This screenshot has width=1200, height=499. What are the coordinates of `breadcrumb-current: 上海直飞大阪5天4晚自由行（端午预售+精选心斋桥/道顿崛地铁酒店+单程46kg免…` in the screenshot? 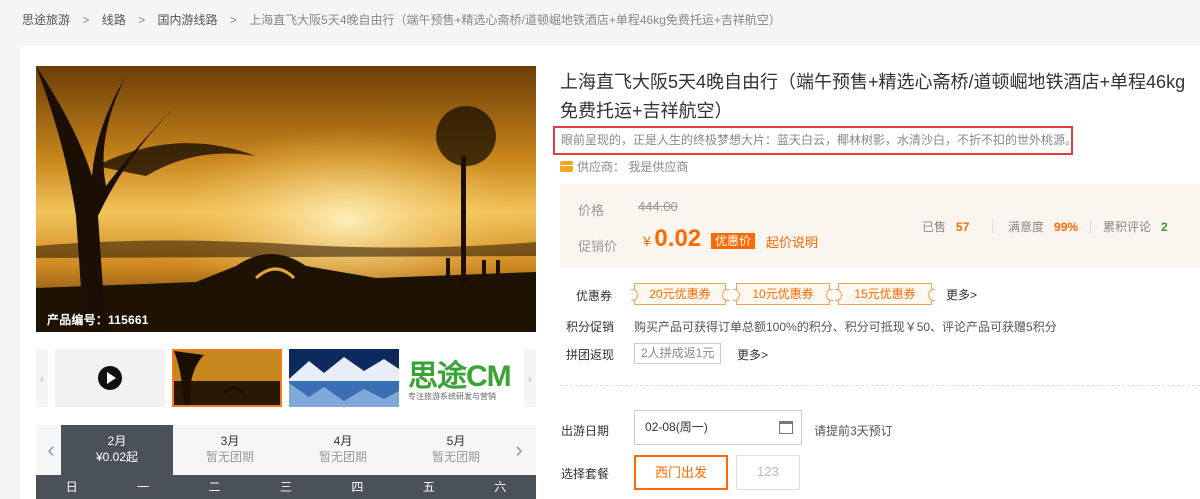 It's located at (515, 20).